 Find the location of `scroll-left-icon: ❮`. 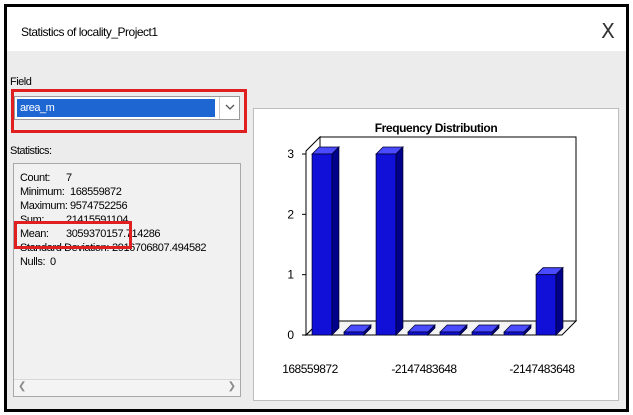

scroll-left-icon: ❮ is located at coordinates (22, 386).